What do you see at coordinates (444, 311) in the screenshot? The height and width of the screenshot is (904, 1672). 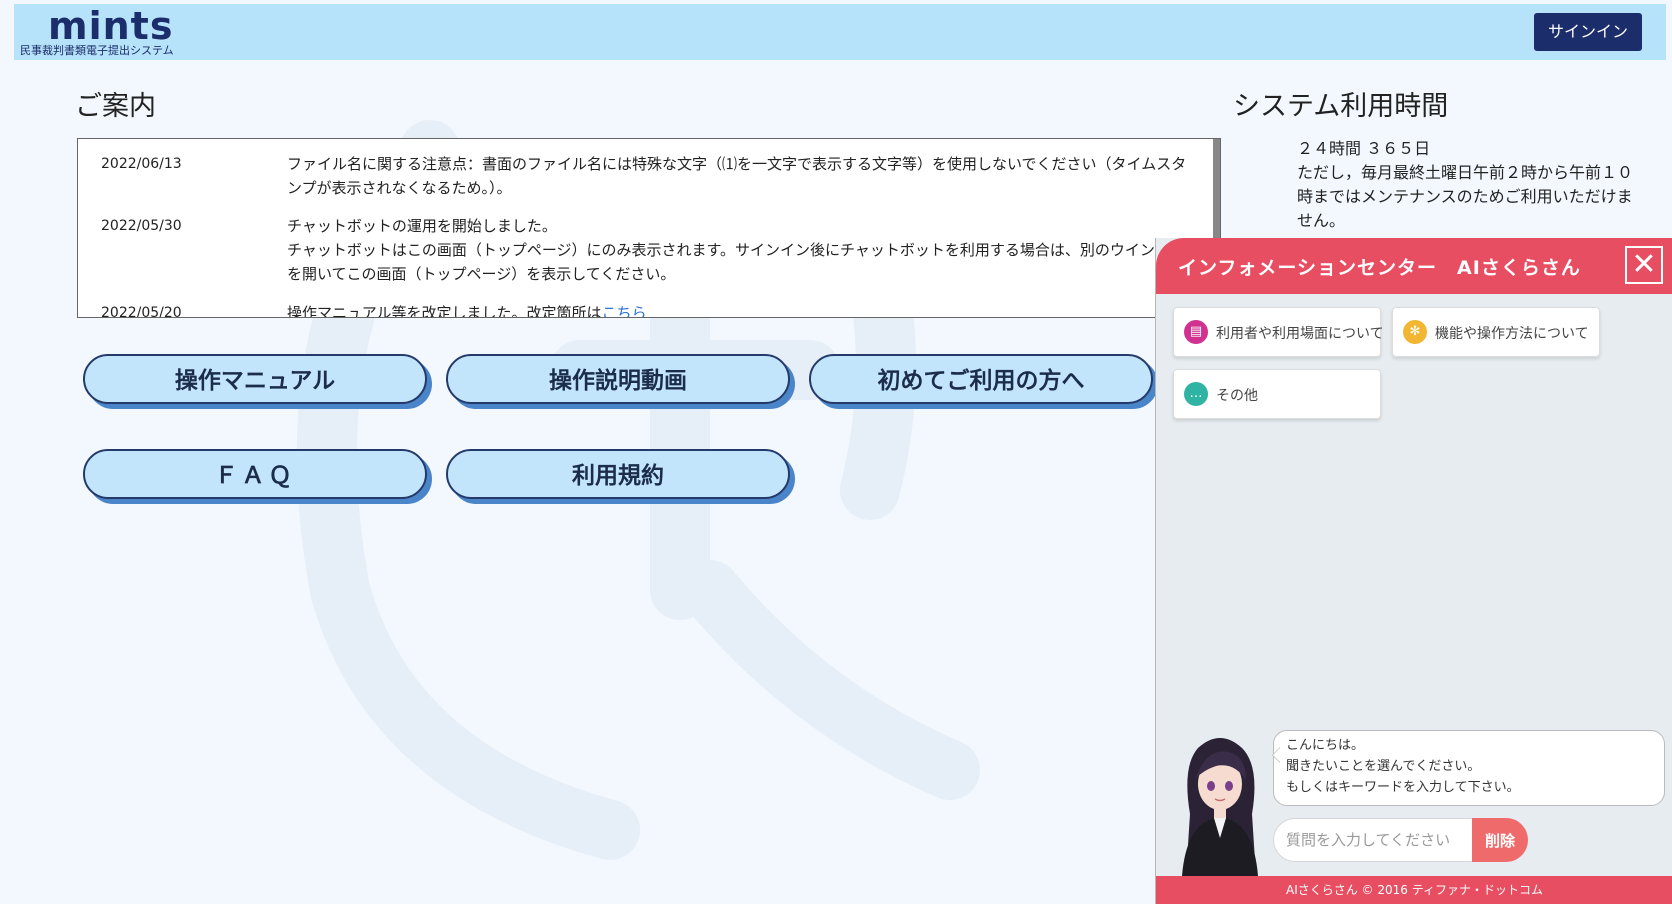 I see `notice-text-line: 操作マニュアル等を改定しました。改定箇所は` at bounding box center [444, 311].